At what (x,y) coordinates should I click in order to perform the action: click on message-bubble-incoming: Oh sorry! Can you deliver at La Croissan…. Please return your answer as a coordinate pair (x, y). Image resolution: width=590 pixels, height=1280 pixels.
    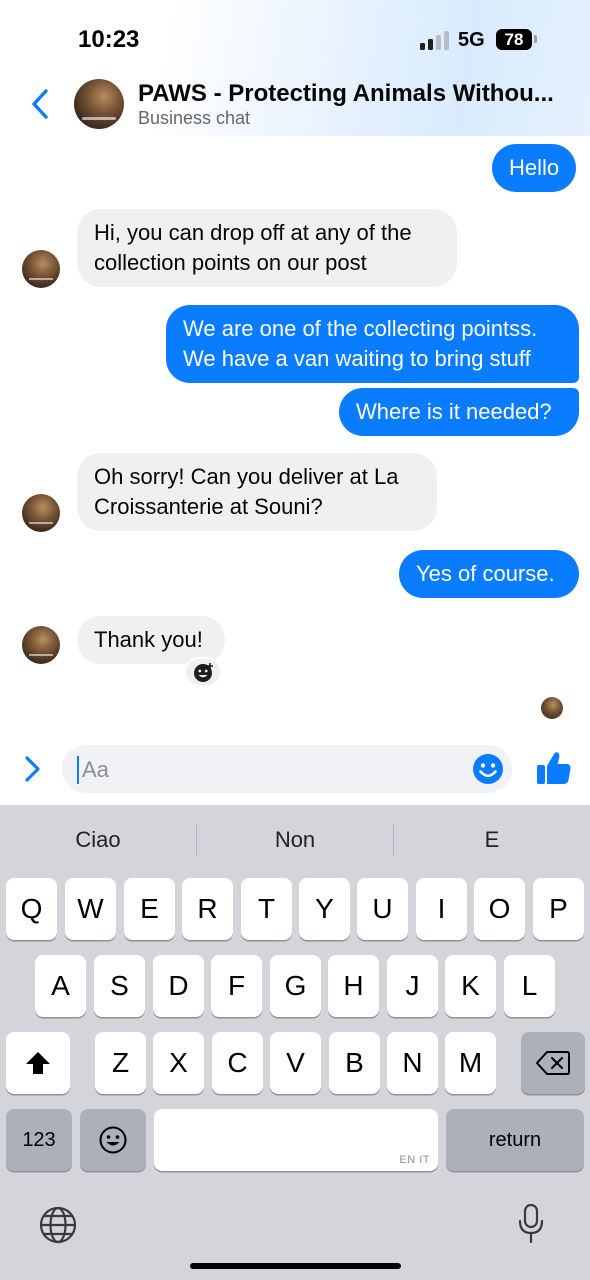
    Looking at the image, I should click on (257, 492).